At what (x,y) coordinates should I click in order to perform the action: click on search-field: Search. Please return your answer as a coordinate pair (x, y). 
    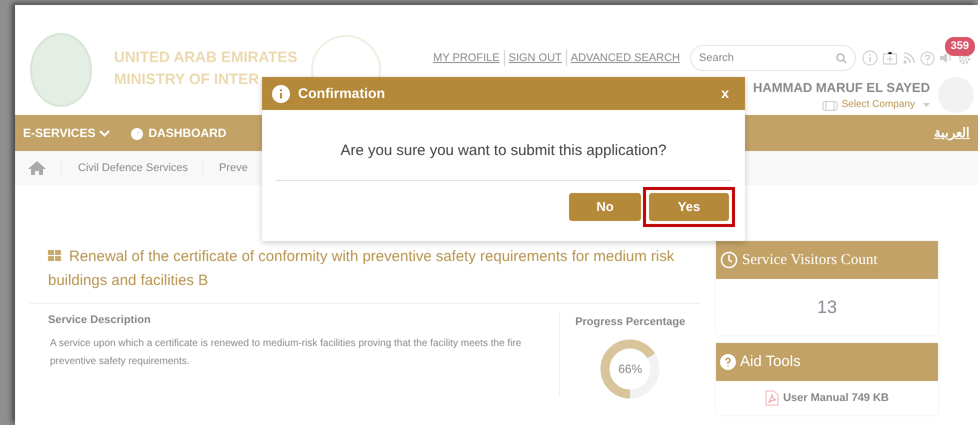
    Looking at the image, I should click on (773, 58).